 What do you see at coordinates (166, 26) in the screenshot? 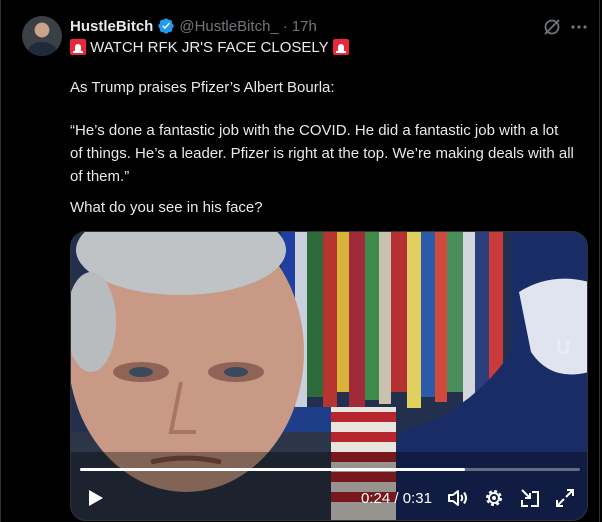
I see `verified-badge-icon` at bounding box center [166, 26].